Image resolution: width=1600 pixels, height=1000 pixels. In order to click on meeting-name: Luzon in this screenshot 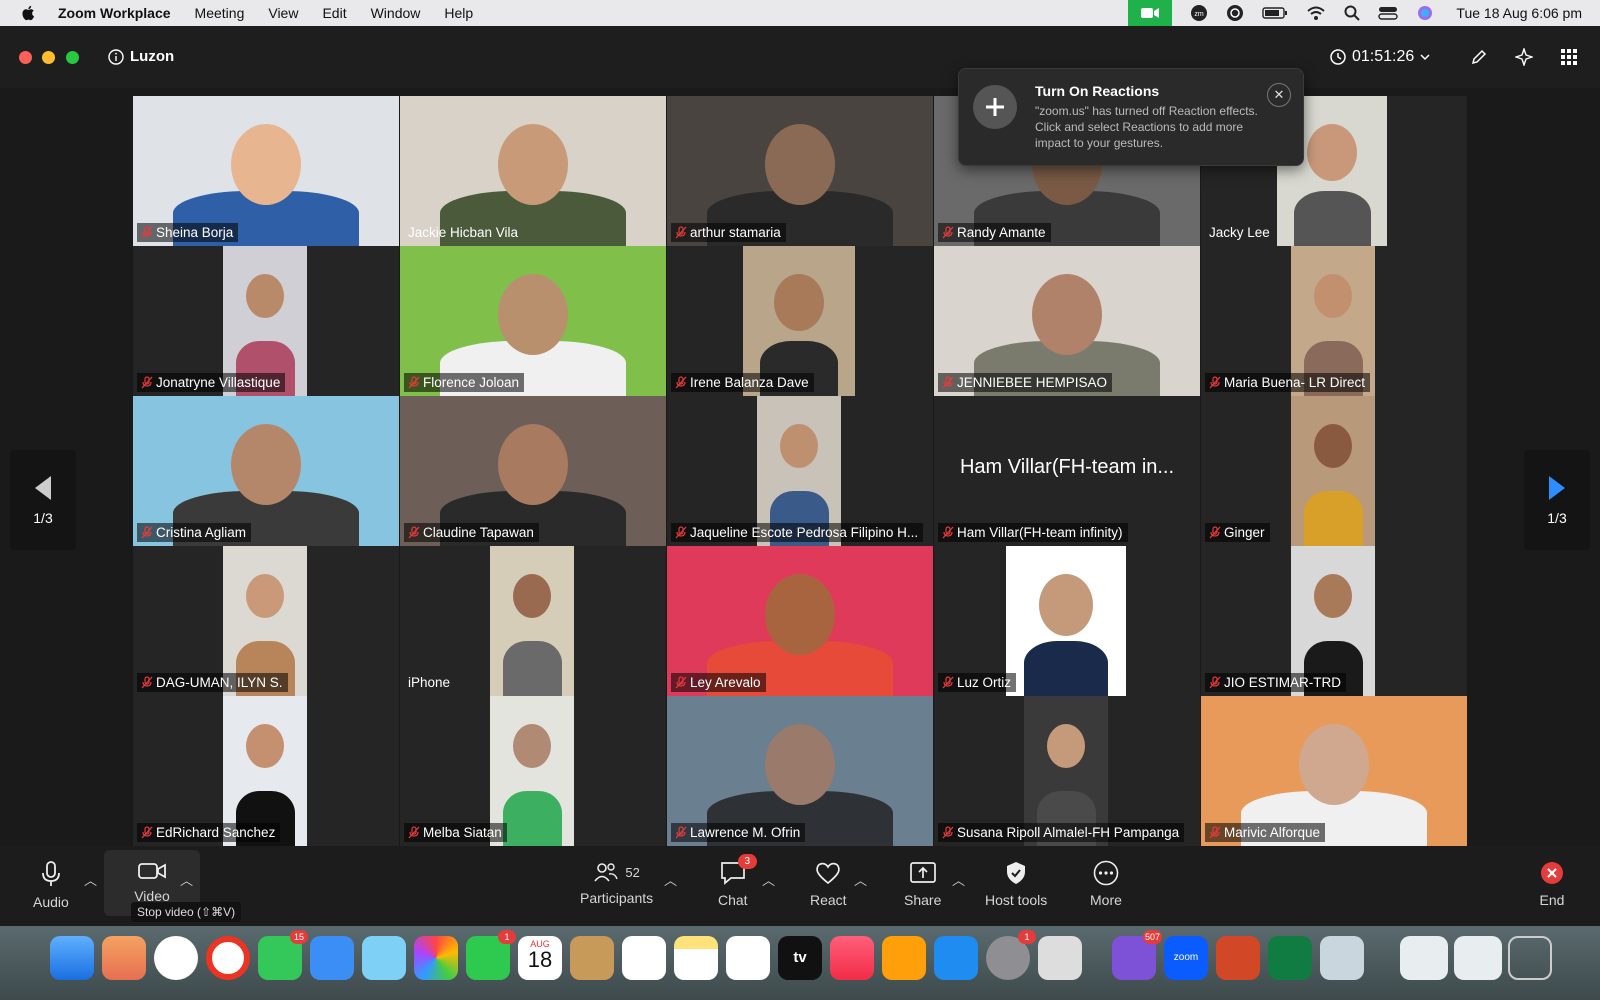, I will do `click(152, 56)`.